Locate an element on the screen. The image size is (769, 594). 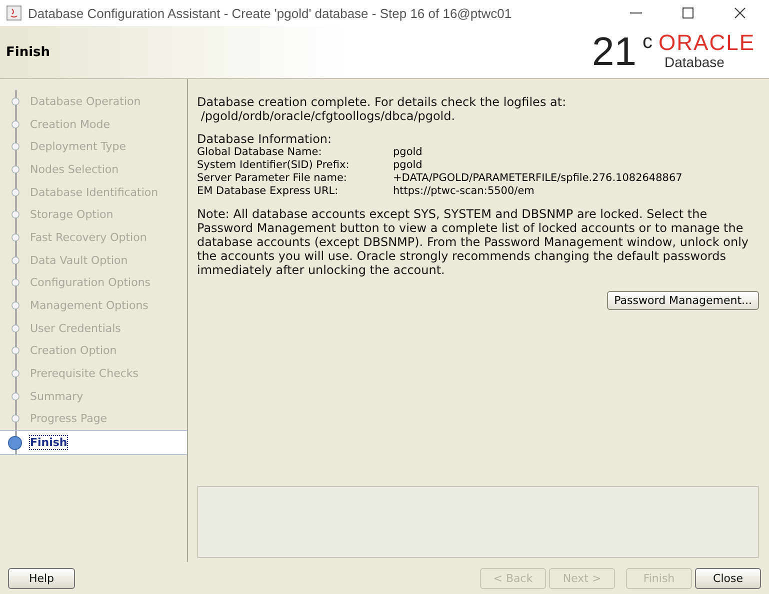
step-label: Database Identification is located at coordinates (94, 192).